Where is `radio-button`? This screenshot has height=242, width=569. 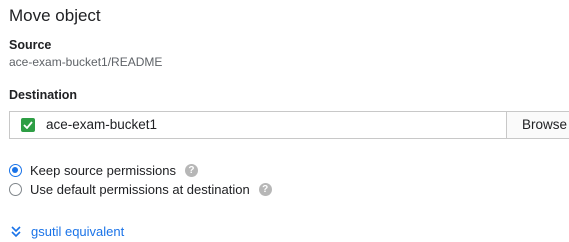 radio-button is located at coordinates (15, 189).